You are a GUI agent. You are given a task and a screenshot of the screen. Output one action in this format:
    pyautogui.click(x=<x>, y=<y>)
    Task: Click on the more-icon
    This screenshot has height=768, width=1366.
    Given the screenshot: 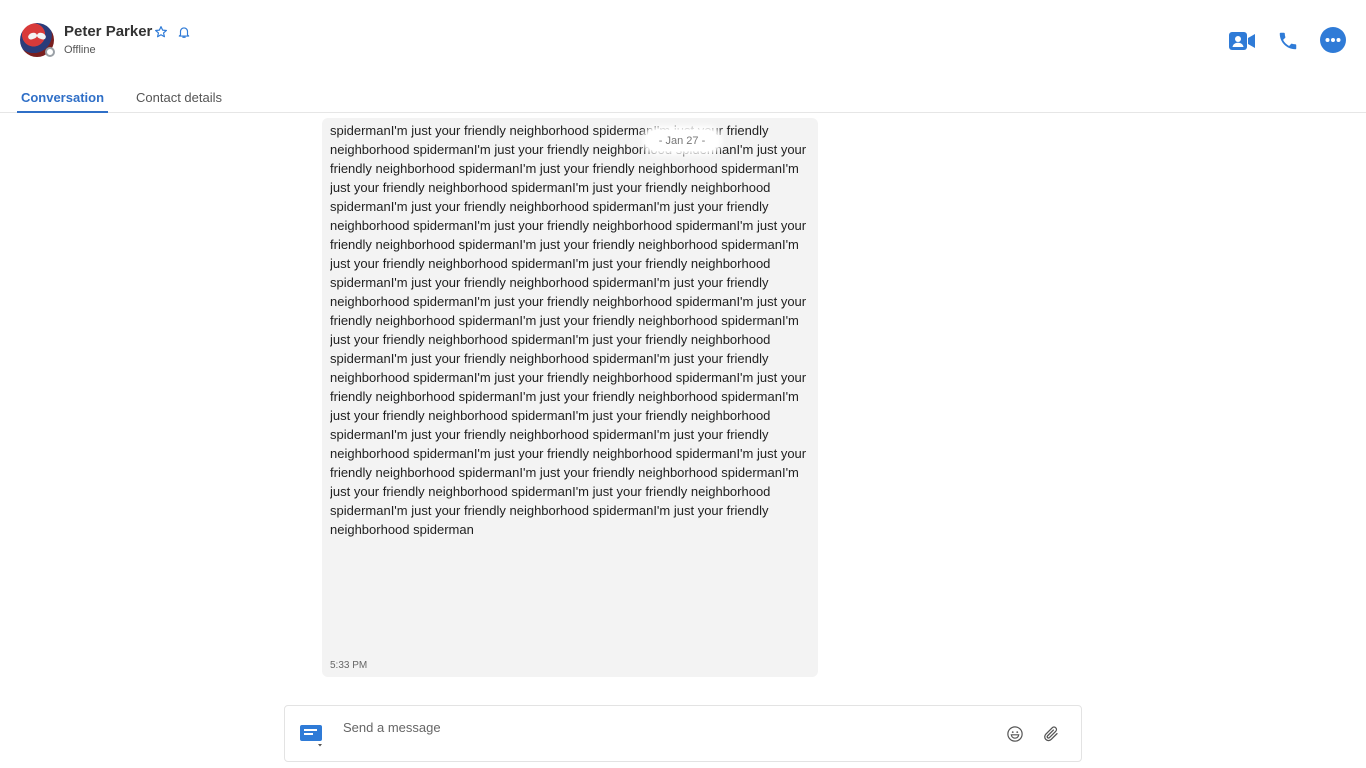 What is the action you would take?
    pyautogui.click(x=1333, y=40)
    